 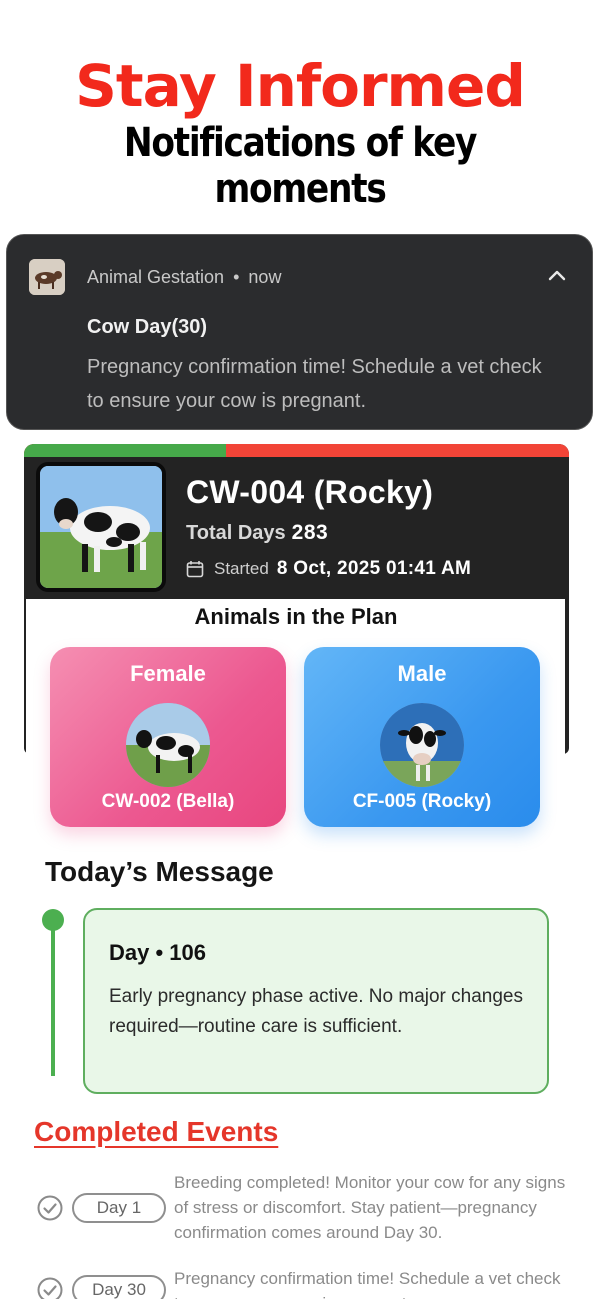 What do you see at coordinates (53, 1003) in the screenshot?
I see `timeline-line` at bounding box center [53, 1003].